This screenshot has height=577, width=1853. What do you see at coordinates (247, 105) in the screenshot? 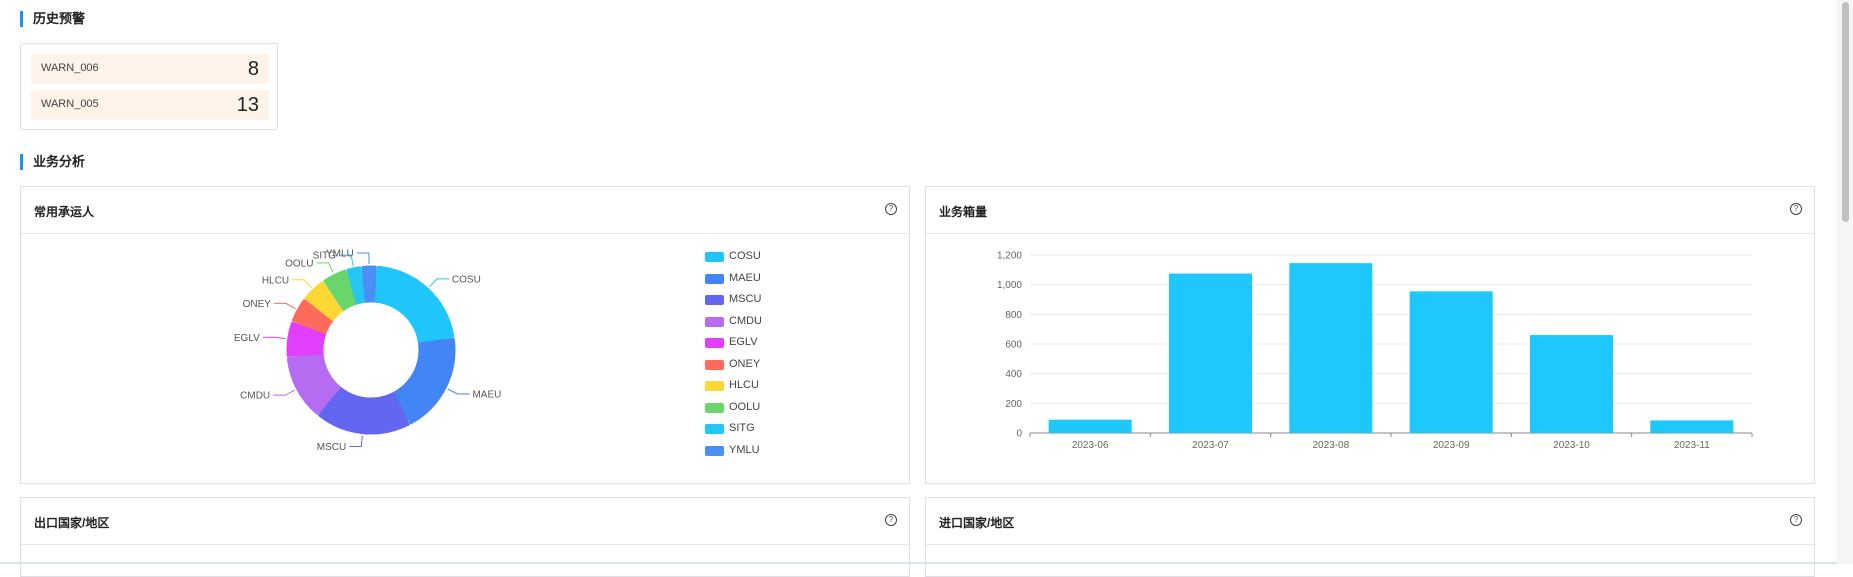
I see `warning-count: 13` at bounding box center [247, 105].